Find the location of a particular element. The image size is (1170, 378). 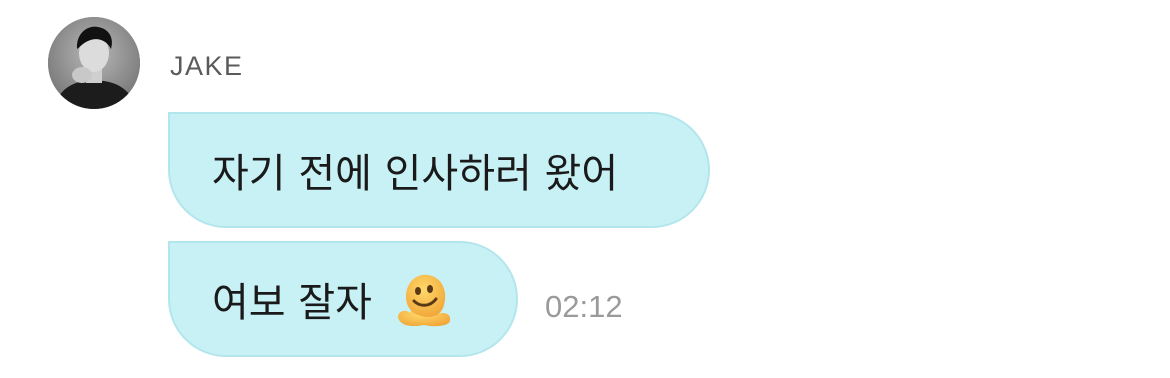

message-text: 여보 잘자 is located at coordinates (292, 303).